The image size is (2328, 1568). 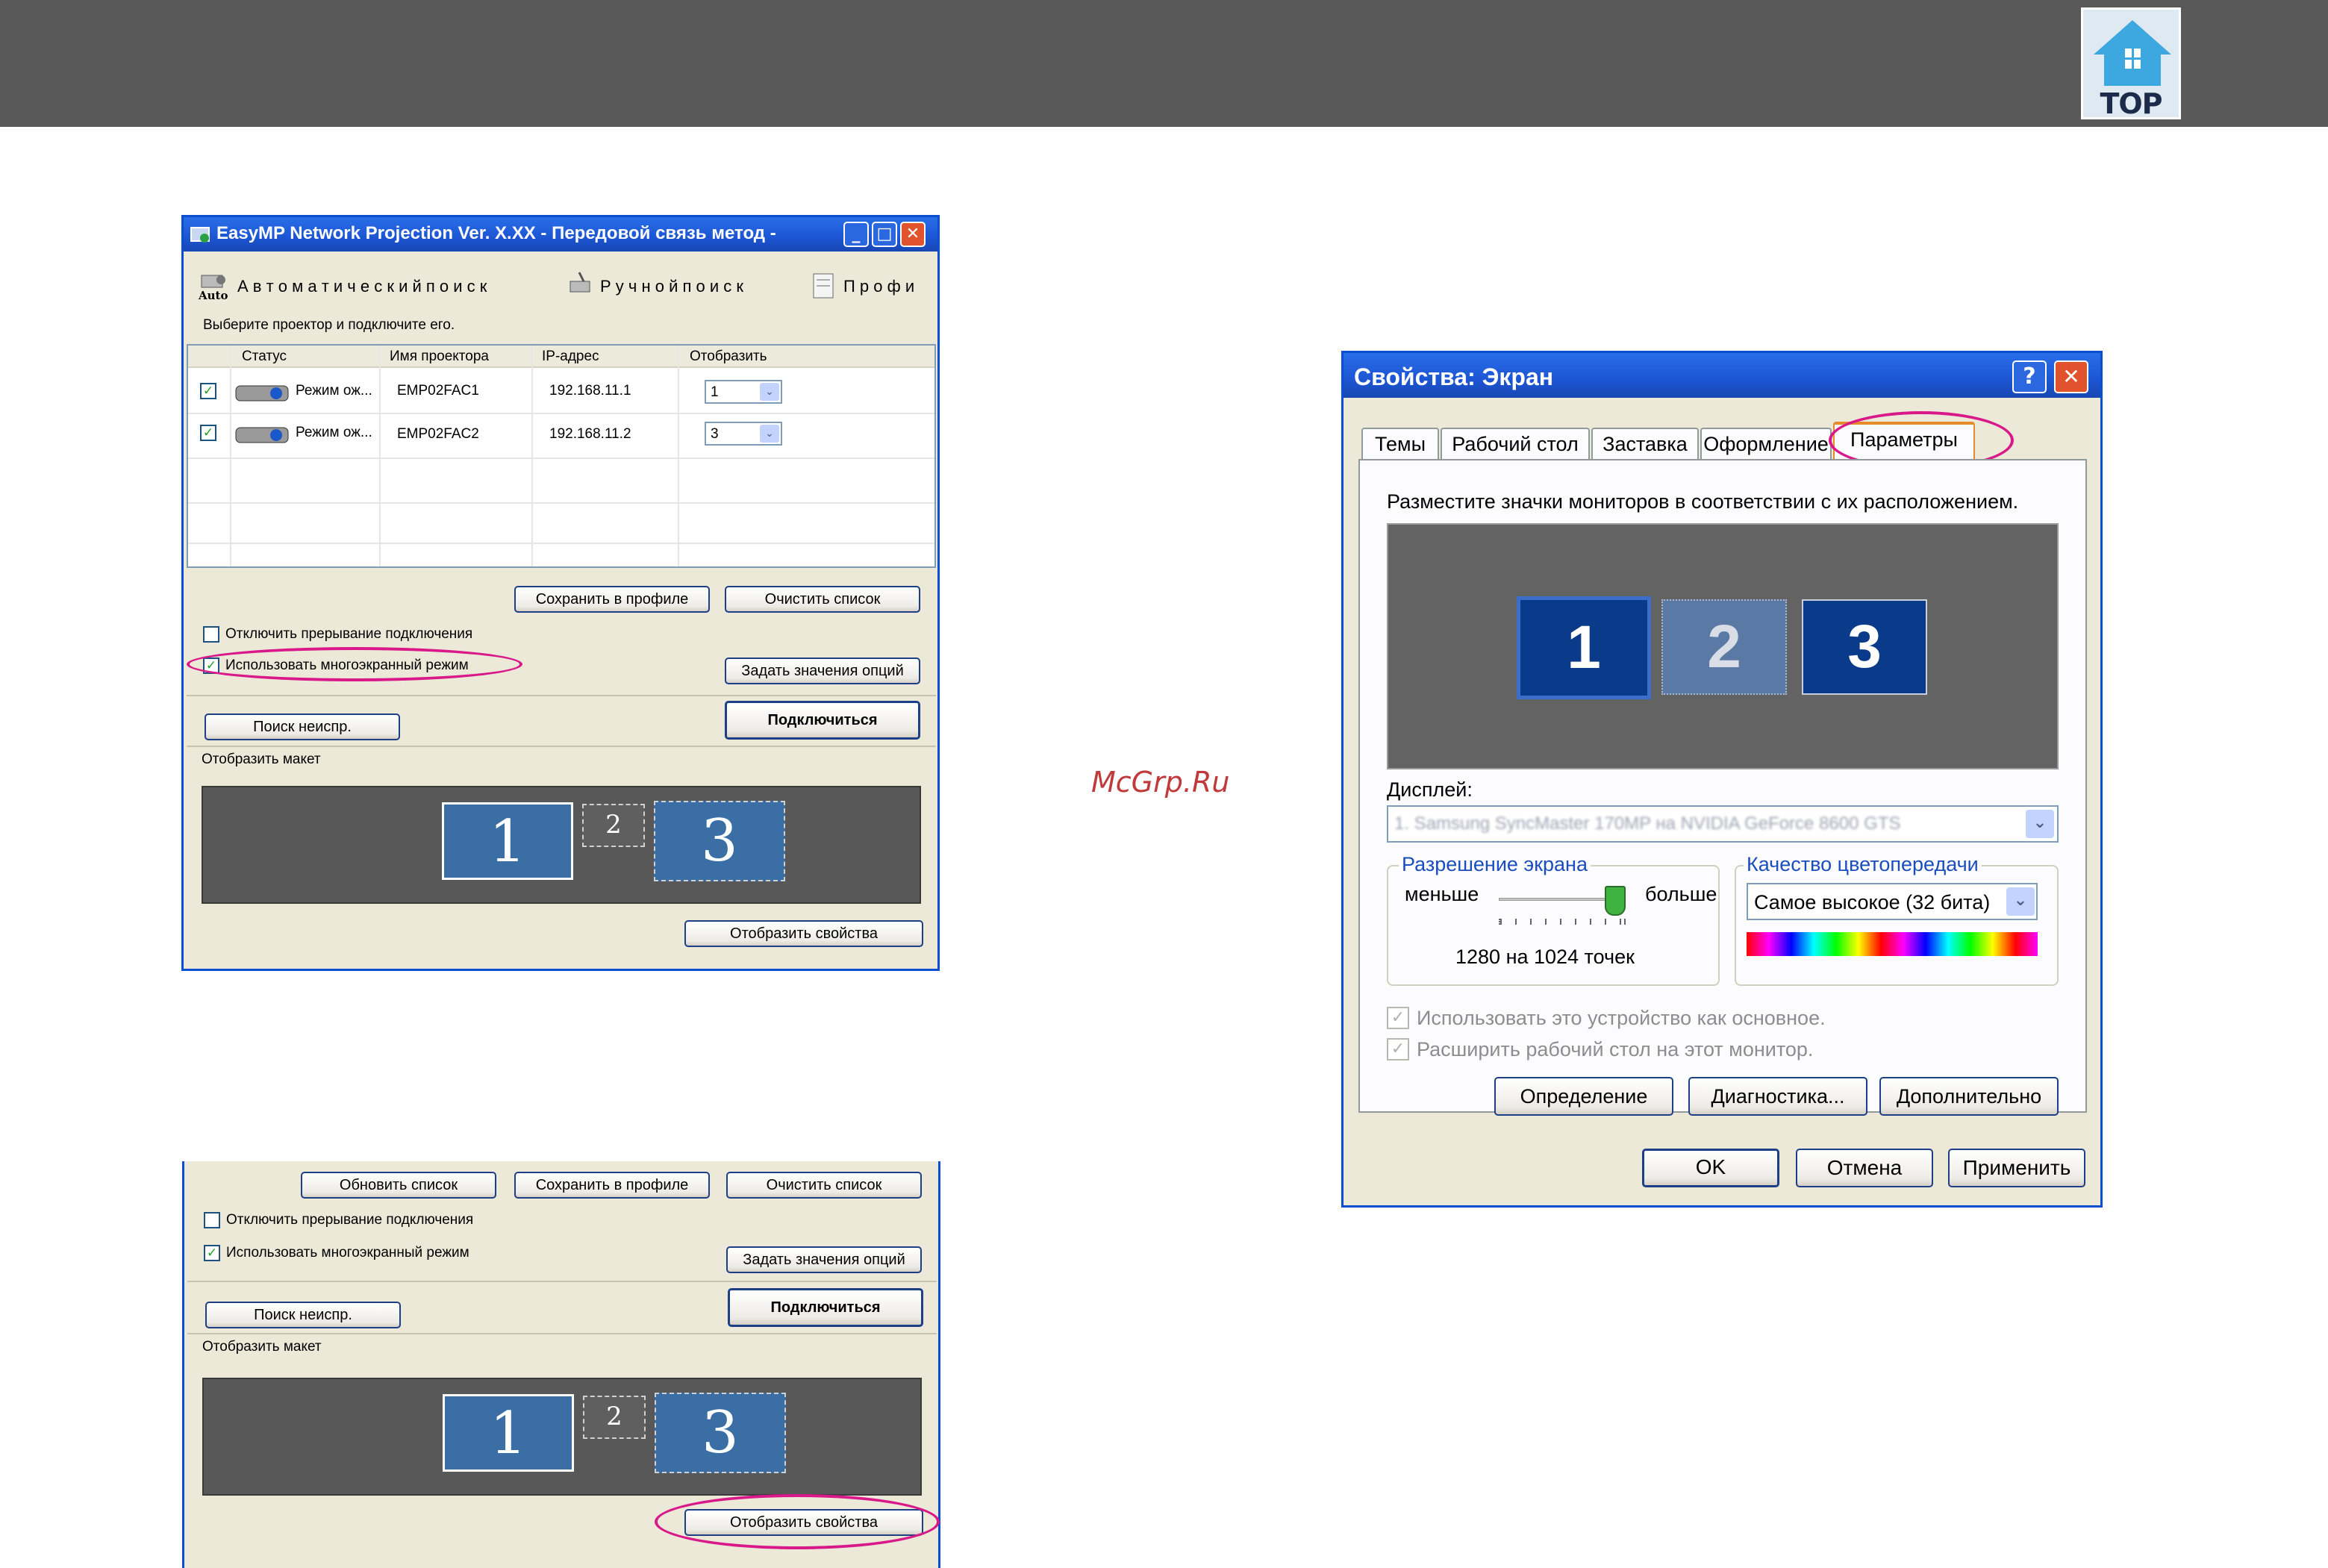 What do you see at coordinates (347, 1253) in the screenshot?
I see `multiscreen-label: Использовать многоэкранный режим` at bounding box center [347, 1253].